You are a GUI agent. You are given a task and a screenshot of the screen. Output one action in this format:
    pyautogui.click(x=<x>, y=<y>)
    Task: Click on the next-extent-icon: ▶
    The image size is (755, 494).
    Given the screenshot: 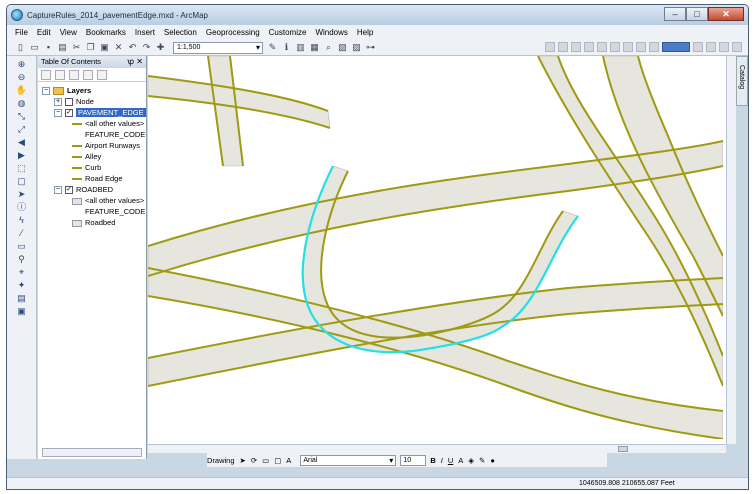 What is the action you would take?
    pyautogui.click(x=22, y=155)
    